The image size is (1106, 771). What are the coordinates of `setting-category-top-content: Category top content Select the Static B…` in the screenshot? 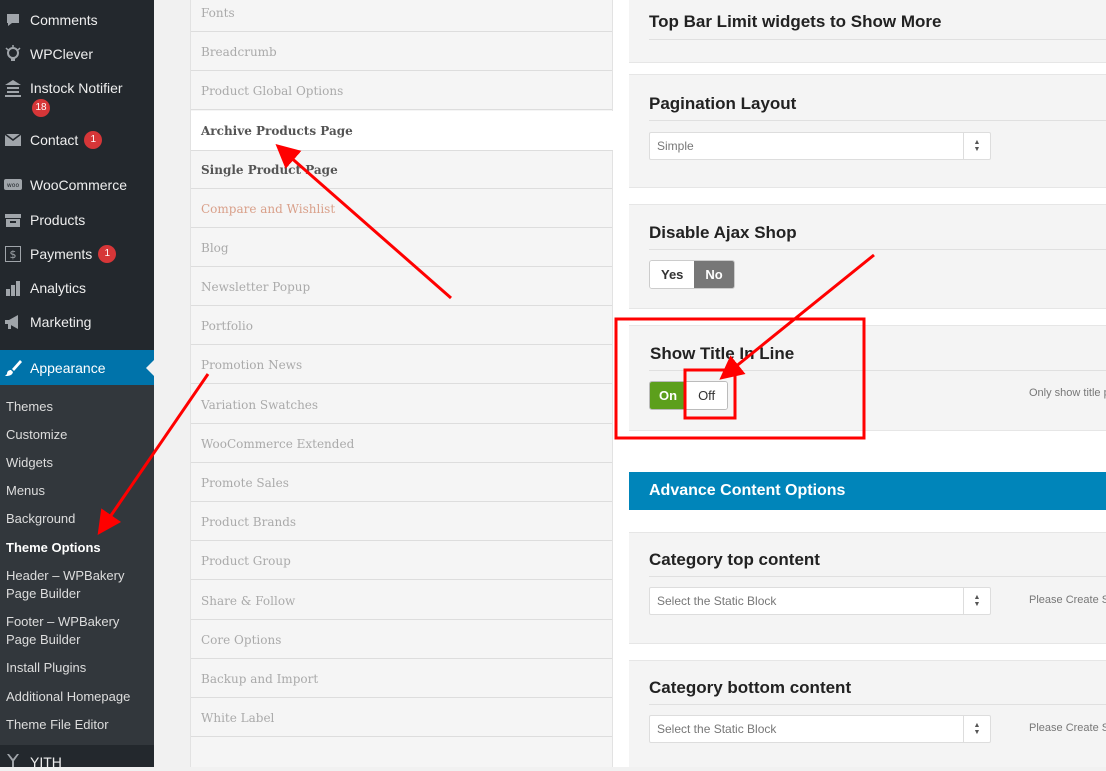 It's located at (867, 588).